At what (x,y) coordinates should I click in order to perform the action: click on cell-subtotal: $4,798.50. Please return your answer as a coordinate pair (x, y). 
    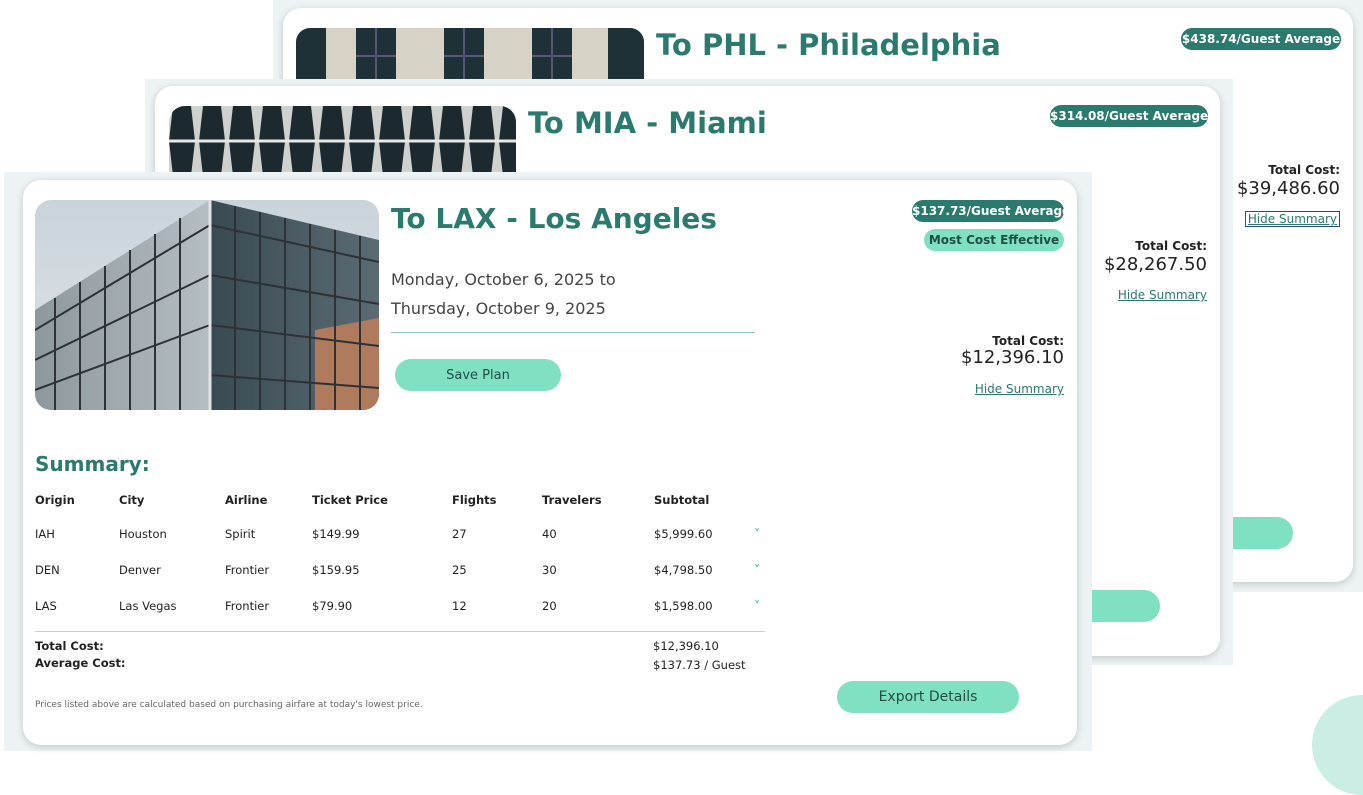
    Looking at the image, I should click on (683, 570).